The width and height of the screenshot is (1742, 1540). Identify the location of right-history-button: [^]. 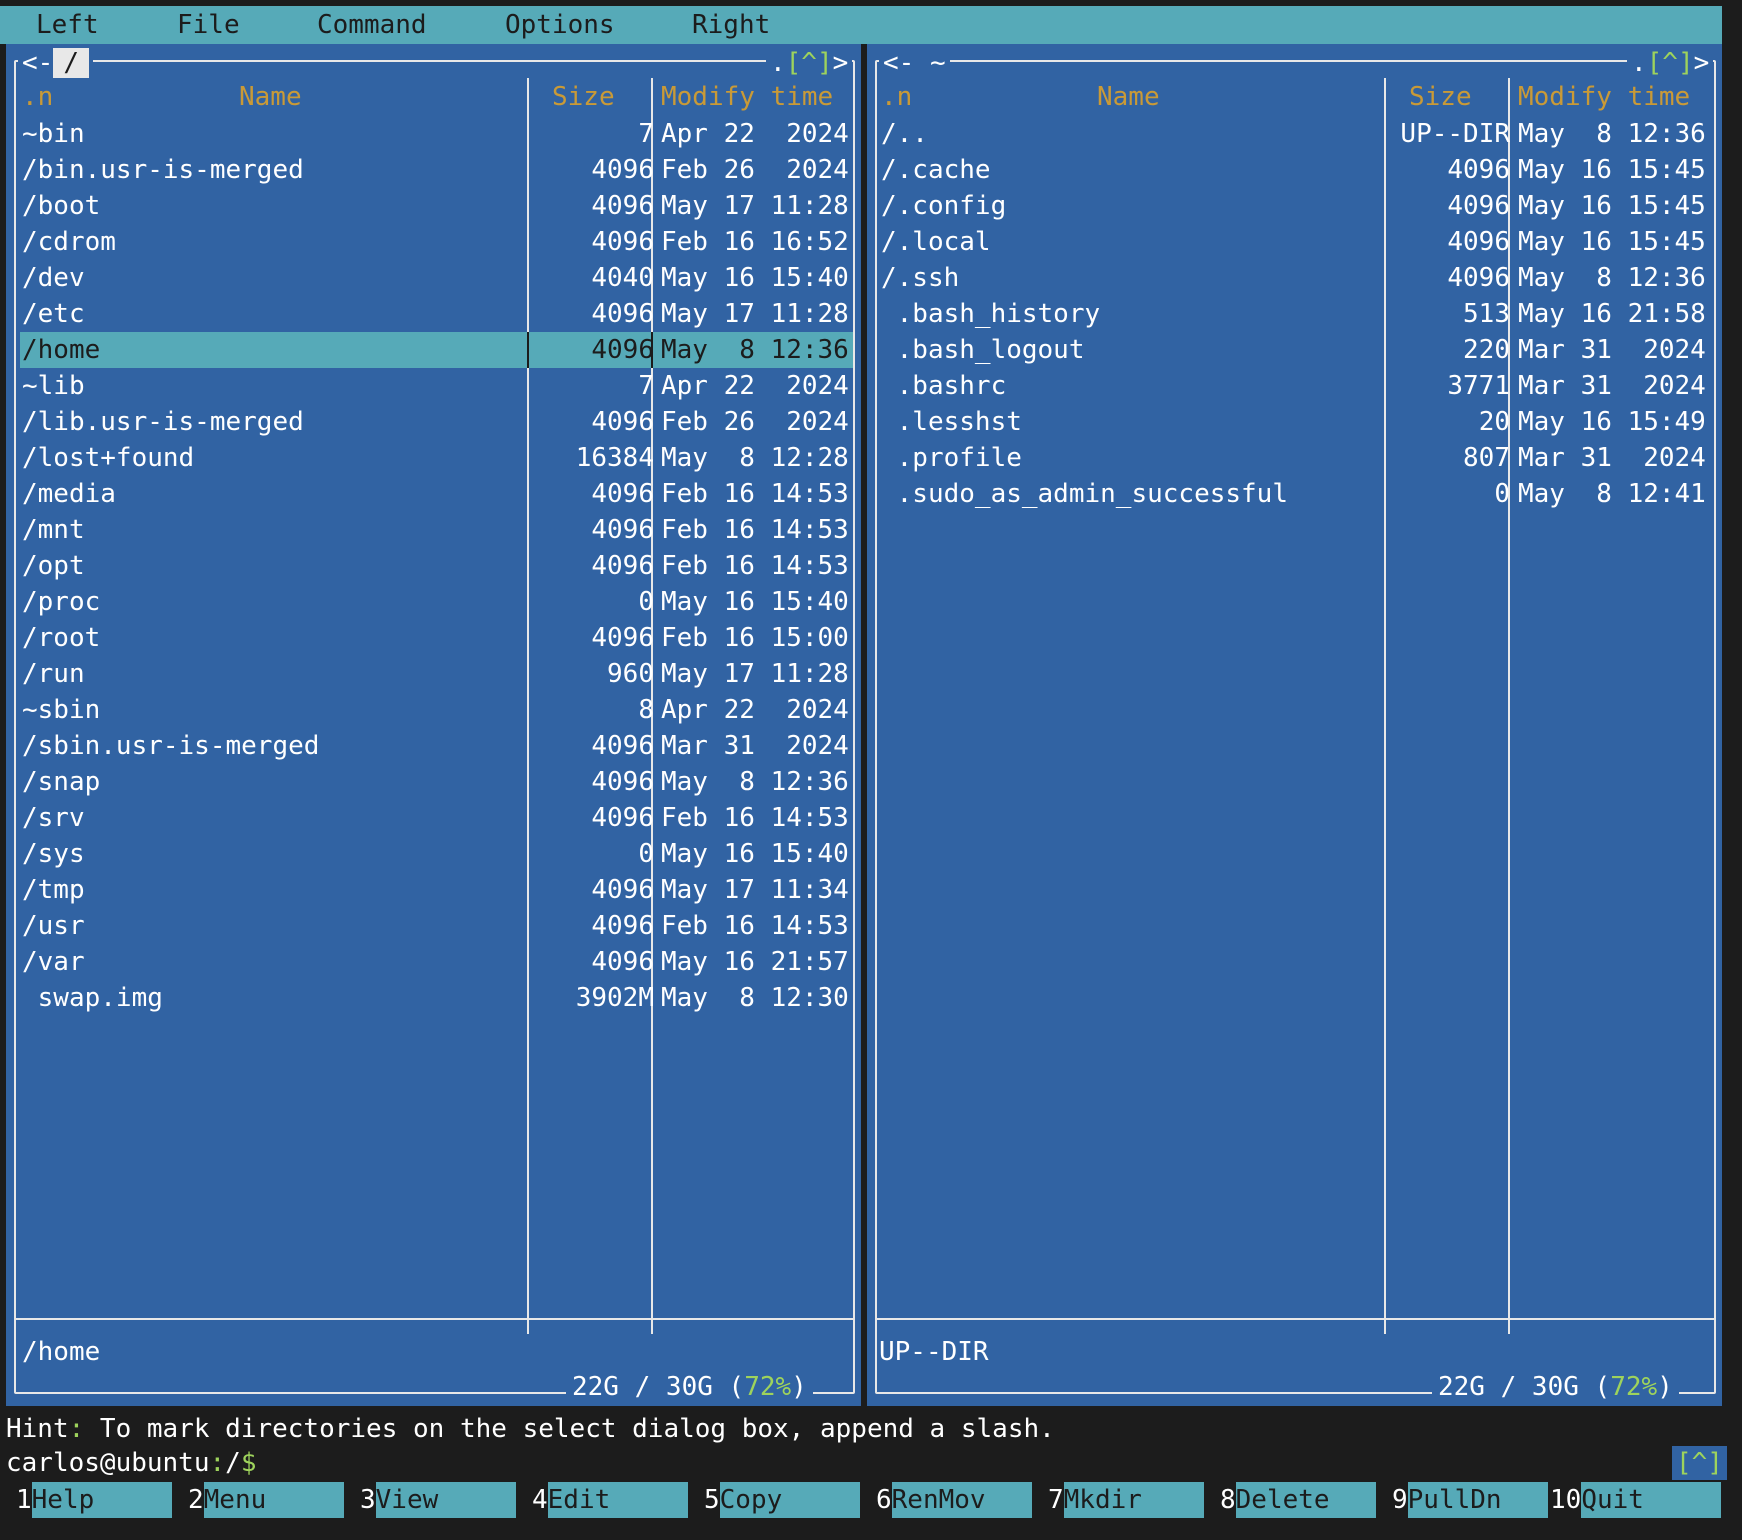
(1670, 63).